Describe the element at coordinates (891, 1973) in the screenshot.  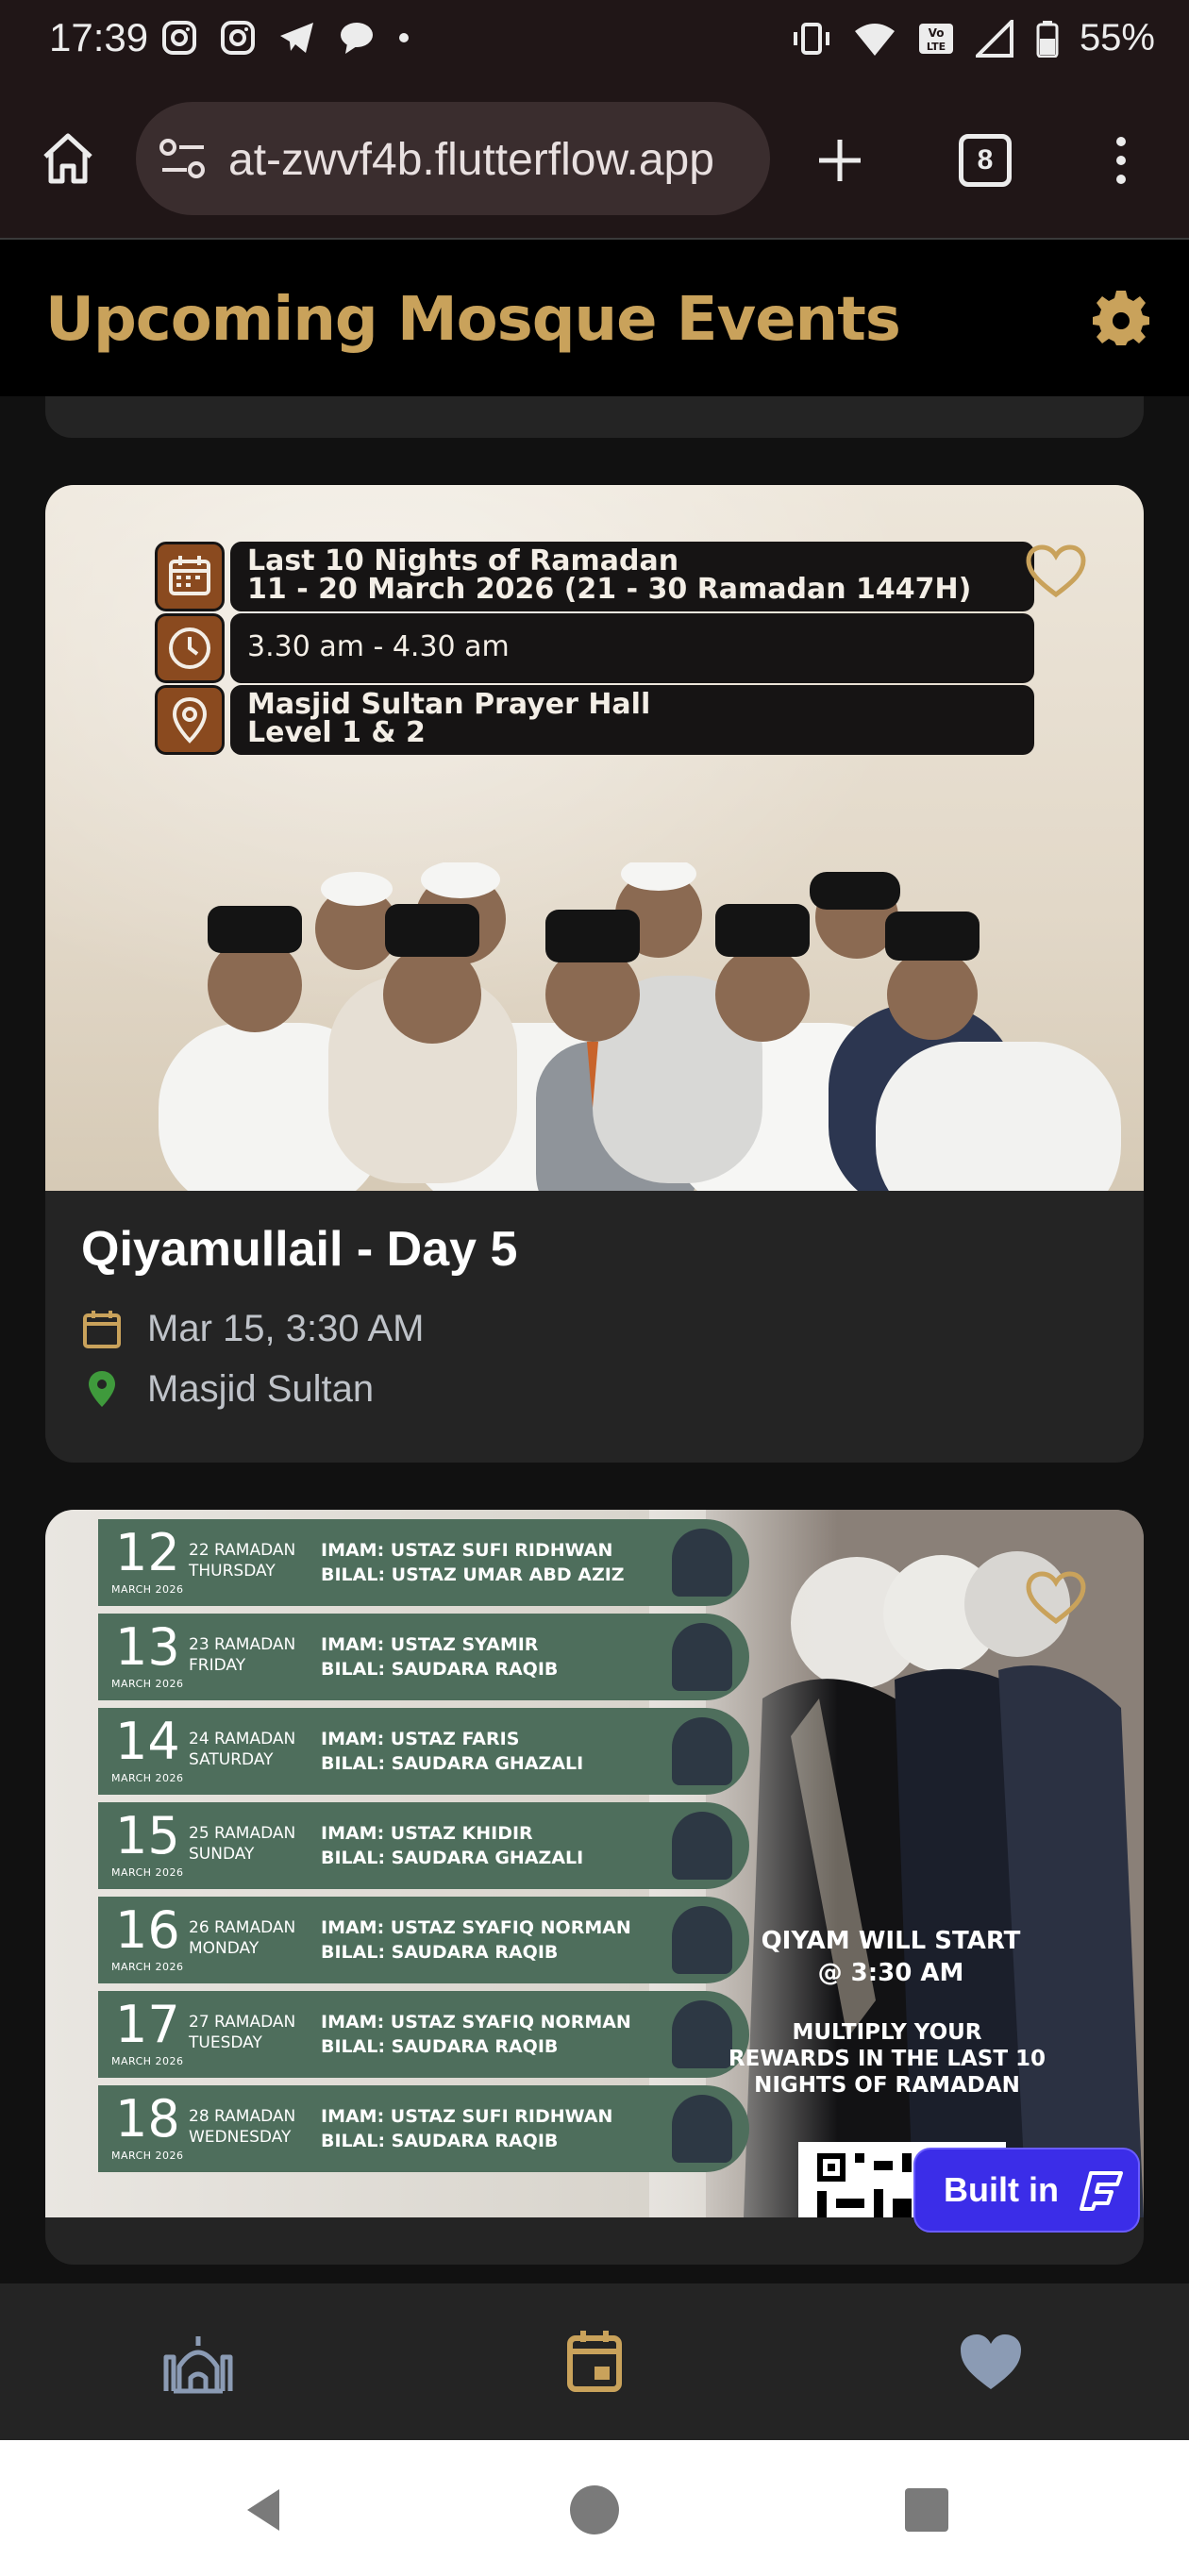
I see `qiyam-time: @ 3:30 AM` at that location.